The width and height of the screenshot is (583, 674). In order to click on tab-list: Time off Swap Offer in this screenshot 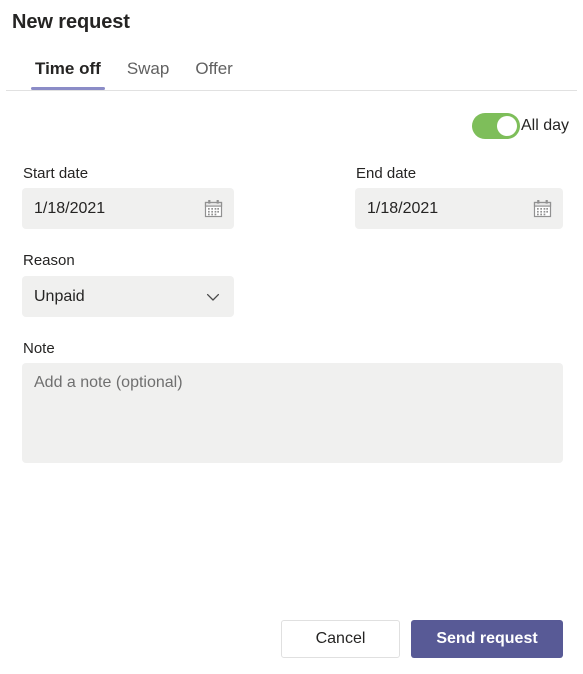, I will do `click(134, 74)`.